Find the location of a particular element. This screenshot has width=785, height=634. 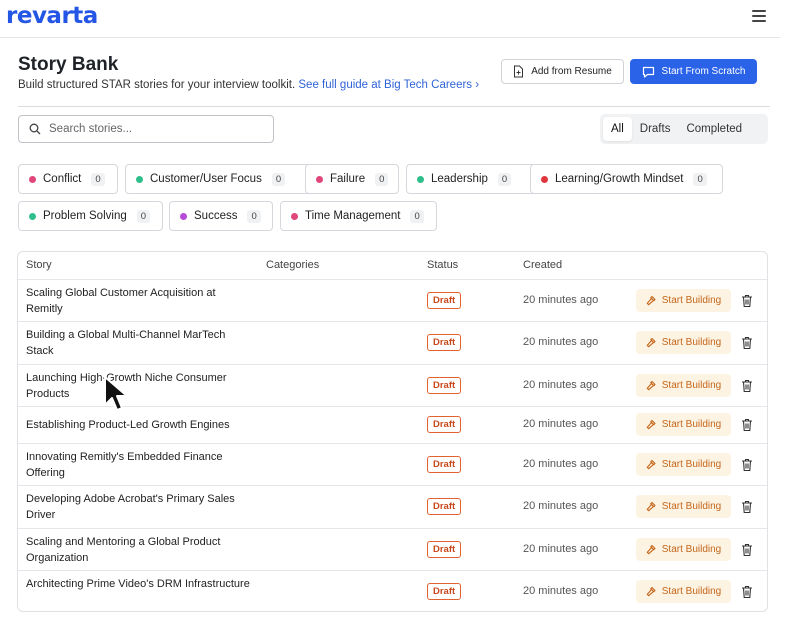

story-title: Establishing Product-Led Growth Engines is located at coordinates (176, 425).